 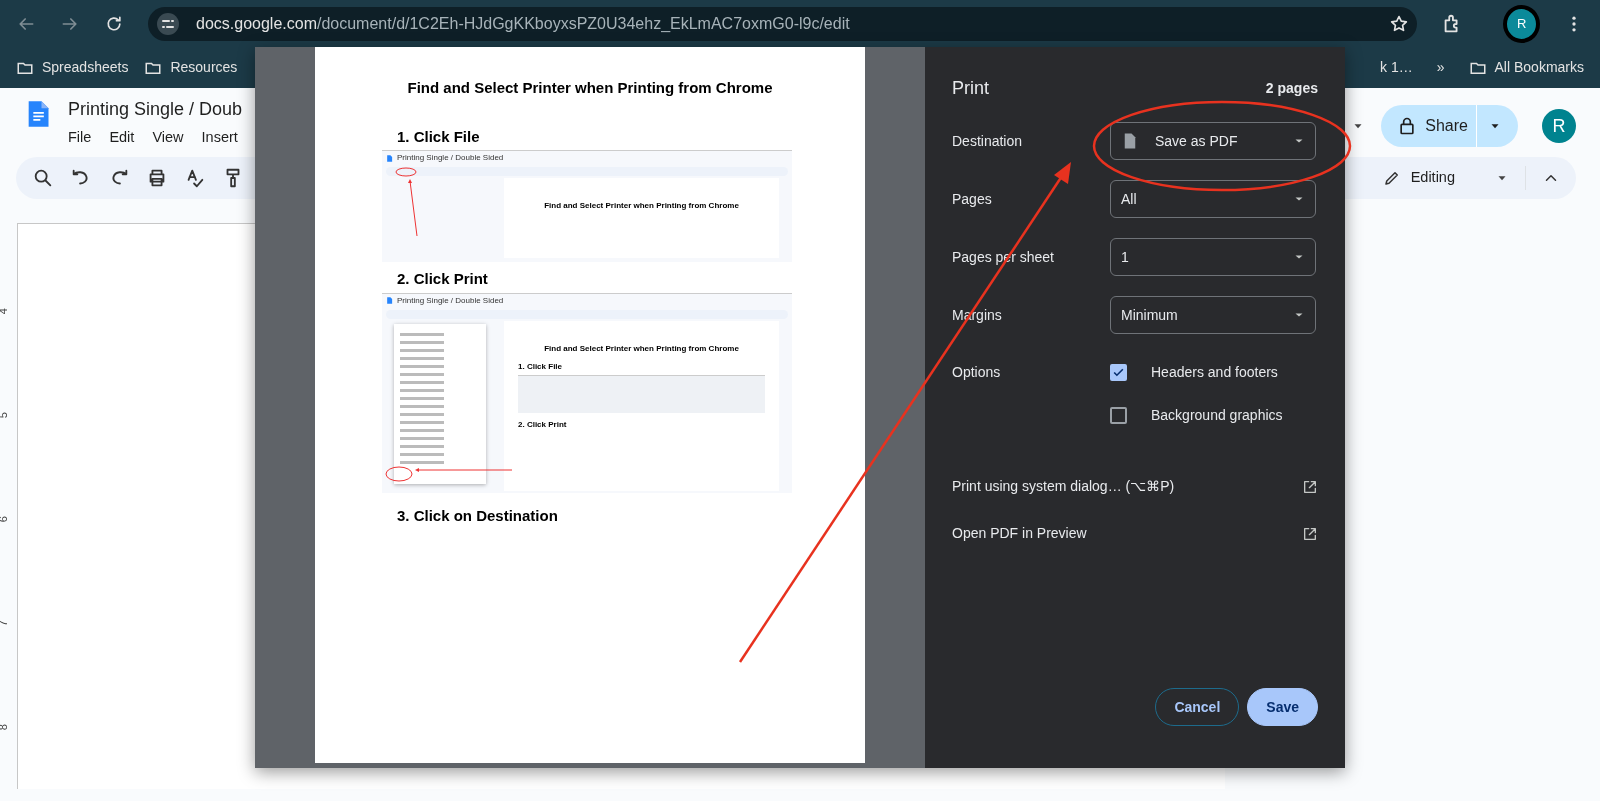 What do you see at coordinates (1539, 67) in the screenshot?
I see `bookmark-link: All Bookmarks` at bounding box center [1539, 67].